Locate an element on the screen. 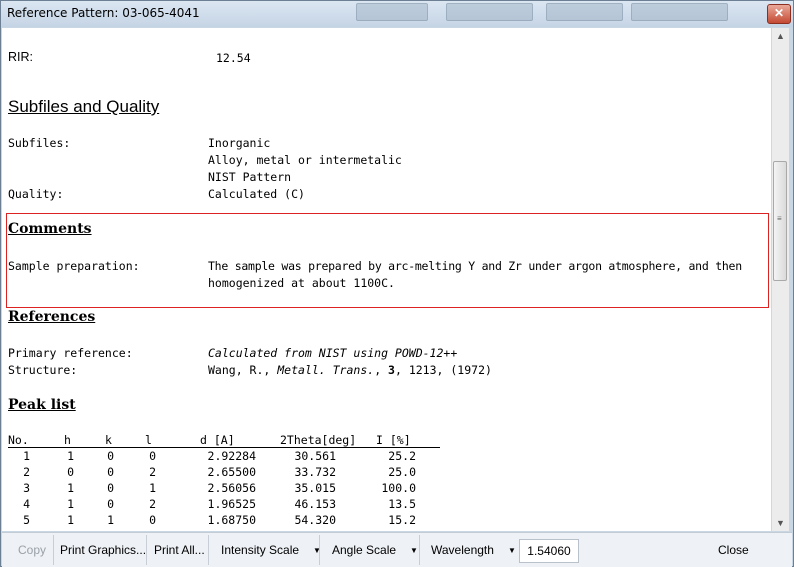 The height and width of the screenshot is (567, 794). peak-intensity: 25.0 is located at coordinates (402, 472).